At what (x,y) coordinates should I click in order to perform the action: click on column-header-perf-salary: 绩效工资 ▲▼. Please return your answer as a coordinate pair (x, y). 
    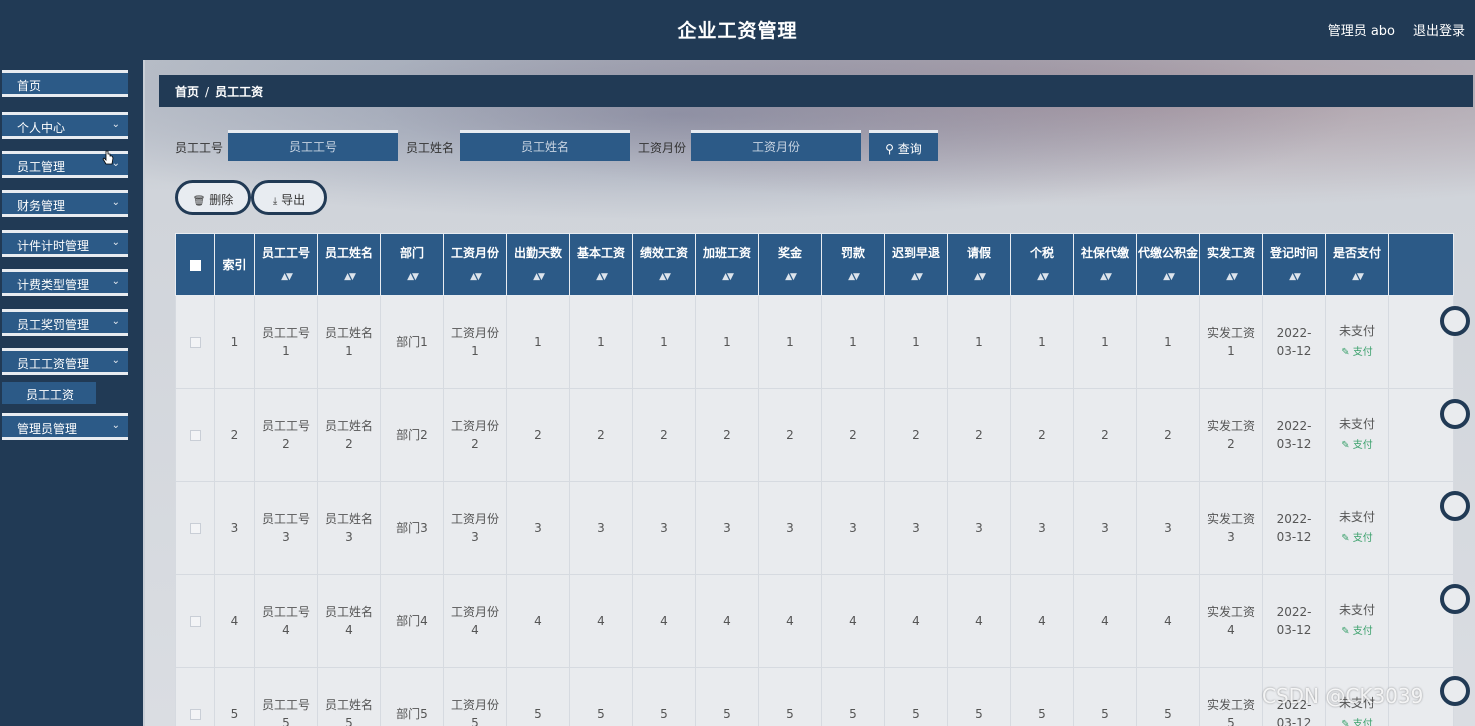
    Looking at the image, I should click on (664, 264).